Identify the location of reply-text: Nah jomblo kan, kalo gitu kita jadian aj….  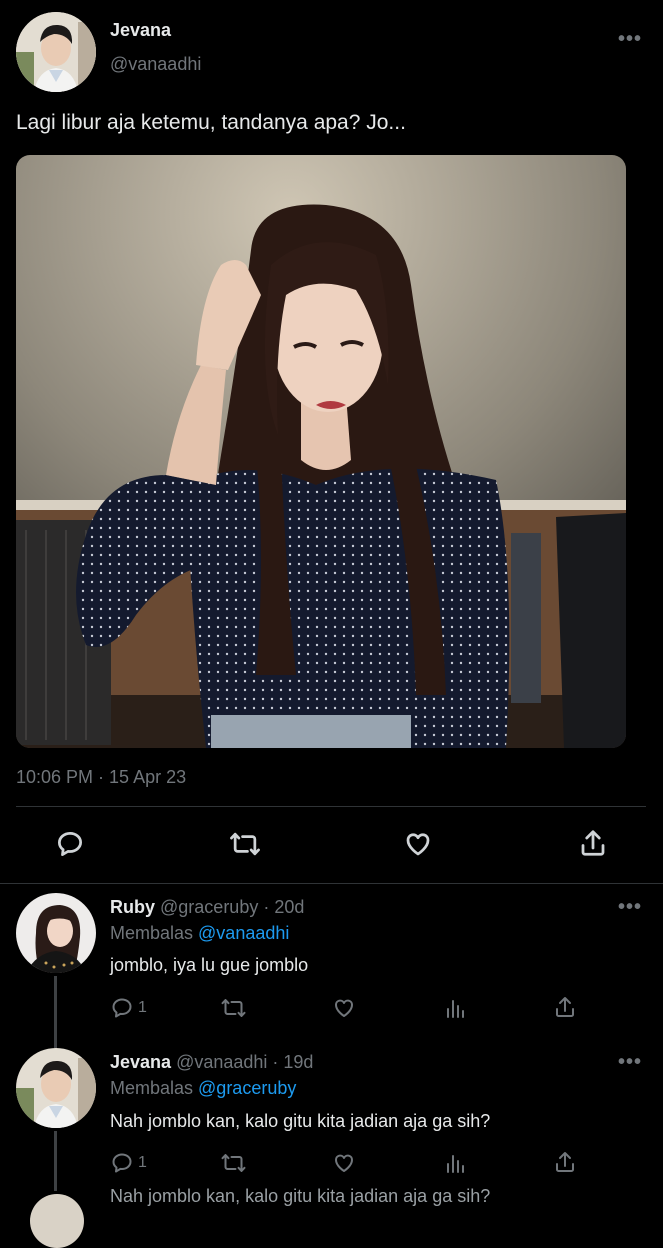
(300, 1121).